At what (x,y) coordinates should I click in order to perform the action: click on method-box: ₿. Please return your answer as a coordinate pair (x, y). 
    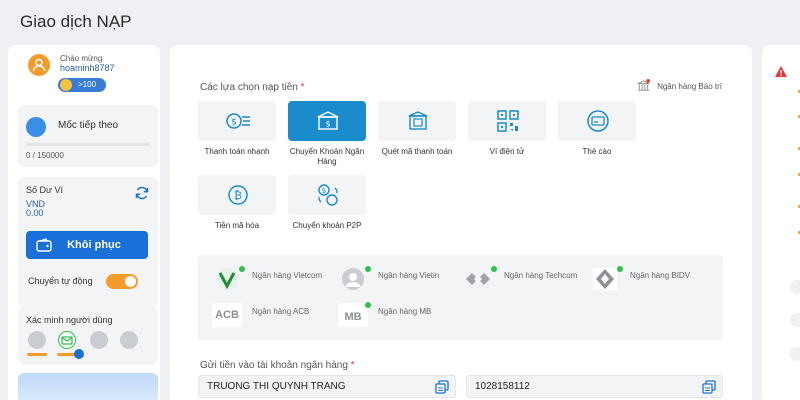
    Looking at the image, I should click on (237, 195).